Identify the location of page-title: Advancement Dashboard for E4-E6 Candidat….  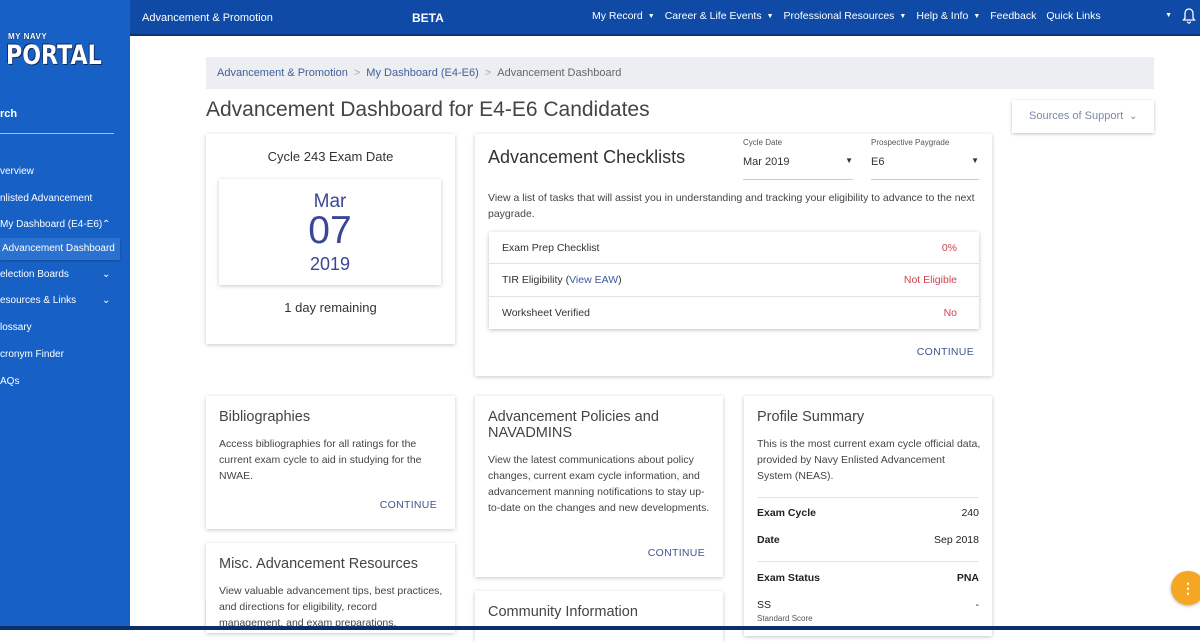
(428, 109).